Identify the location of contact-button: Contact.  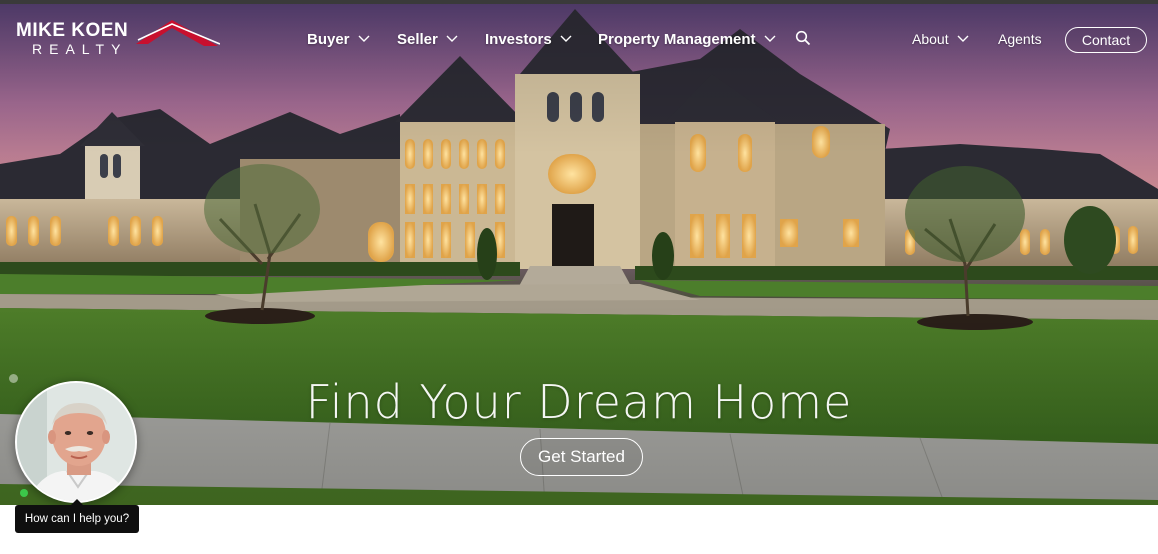
(1106, 40).